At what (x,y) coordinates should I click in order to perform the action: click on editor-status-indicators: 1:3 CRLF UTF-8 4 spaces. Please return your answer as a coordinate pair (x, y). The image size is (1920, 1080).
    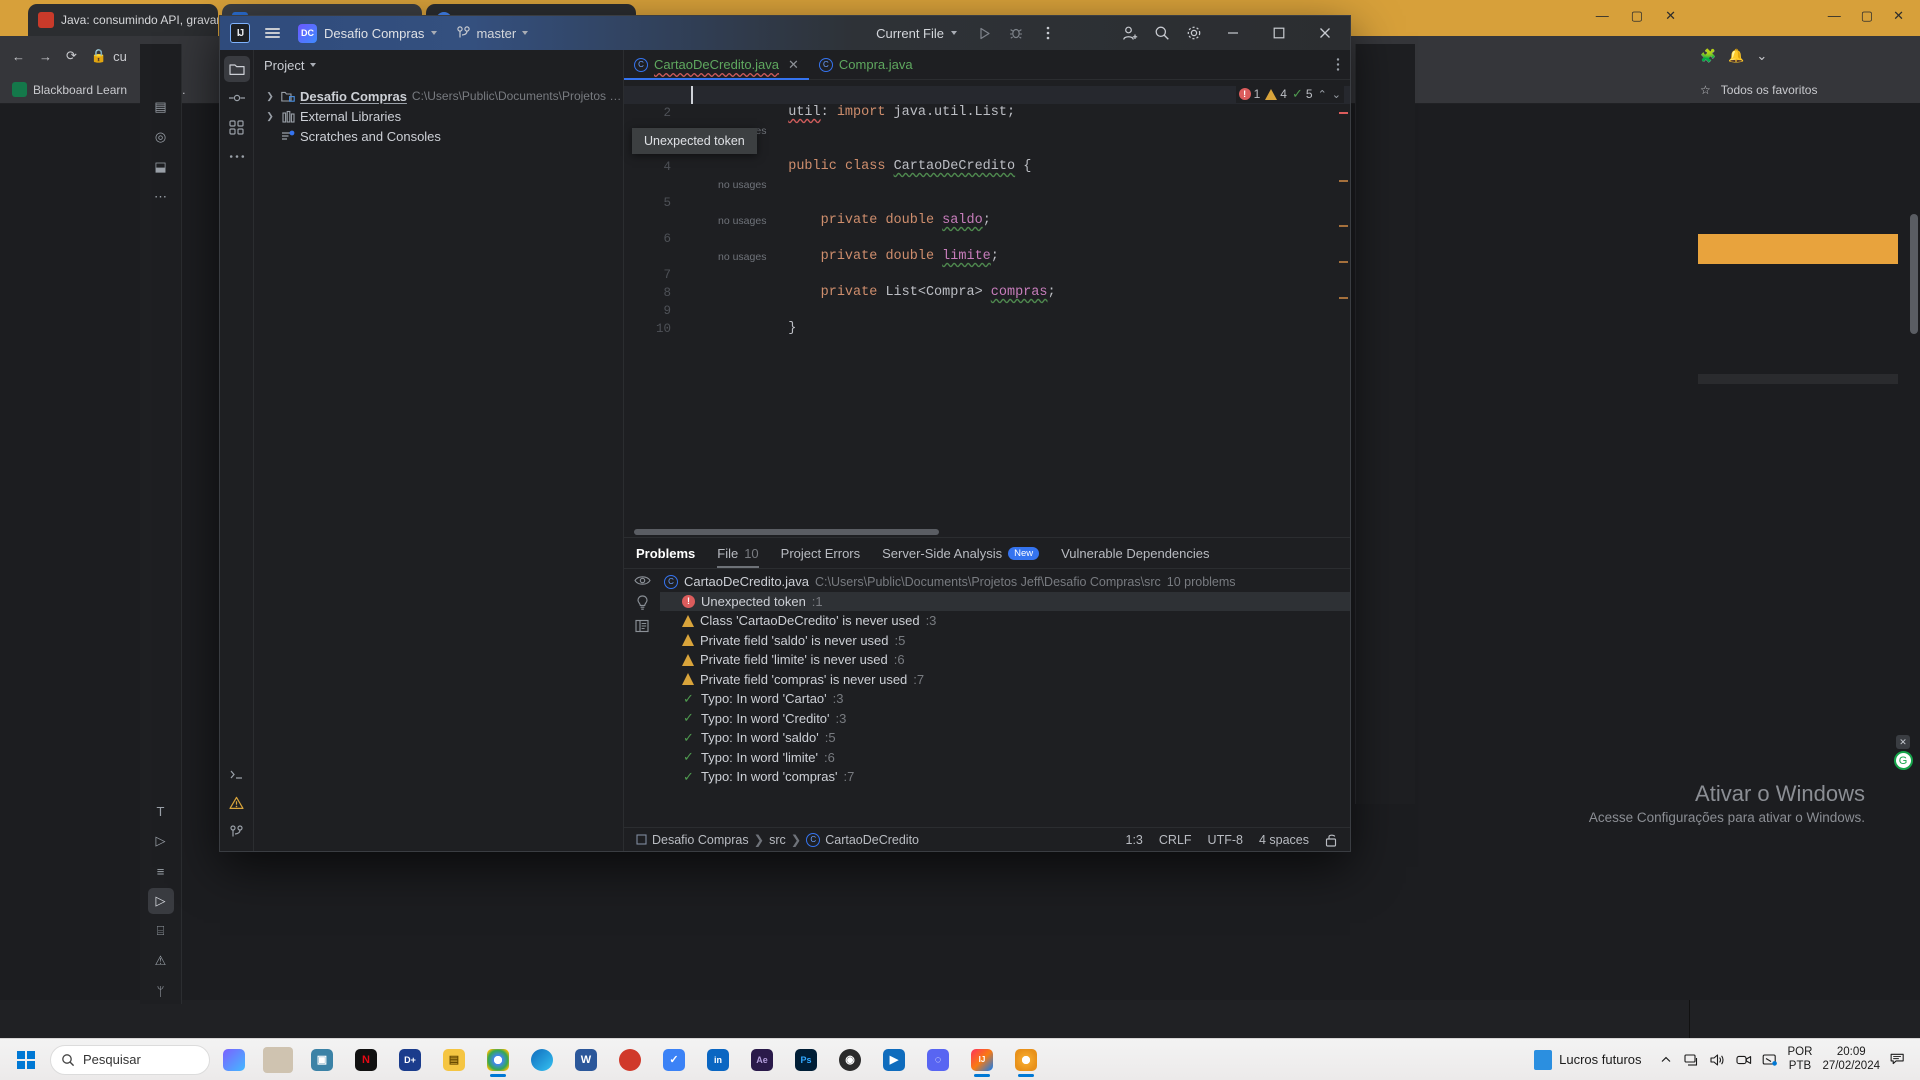
    Looking at the image, I should click on (1232, 840).